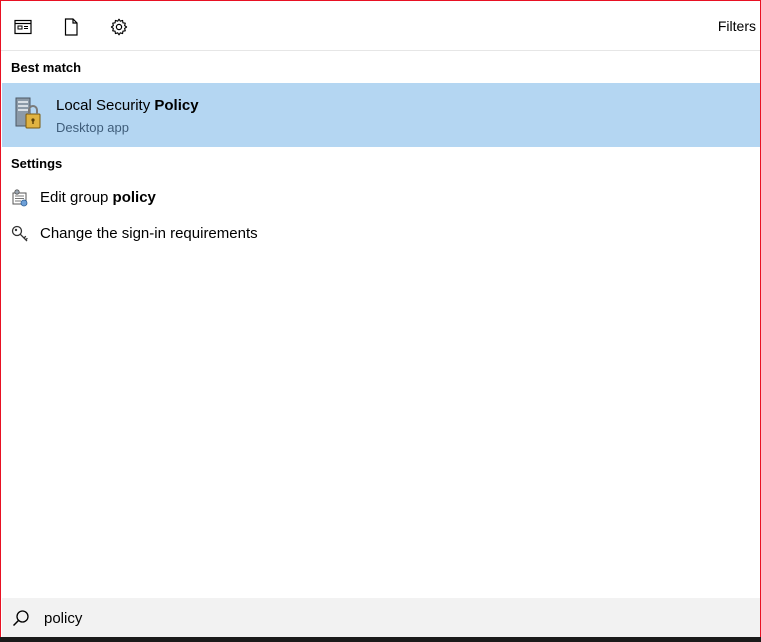 The width and height of the screenshot is (761, 642). What do you see at coordinates (119, 27) in the screenshot?
I see `settings-icon` at bounding box center [119, 27].